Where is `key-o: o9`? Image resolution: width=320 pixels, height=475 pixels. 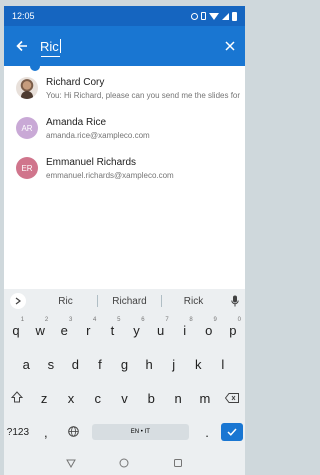 key-o: o9 is located at coordinates (209, 327).